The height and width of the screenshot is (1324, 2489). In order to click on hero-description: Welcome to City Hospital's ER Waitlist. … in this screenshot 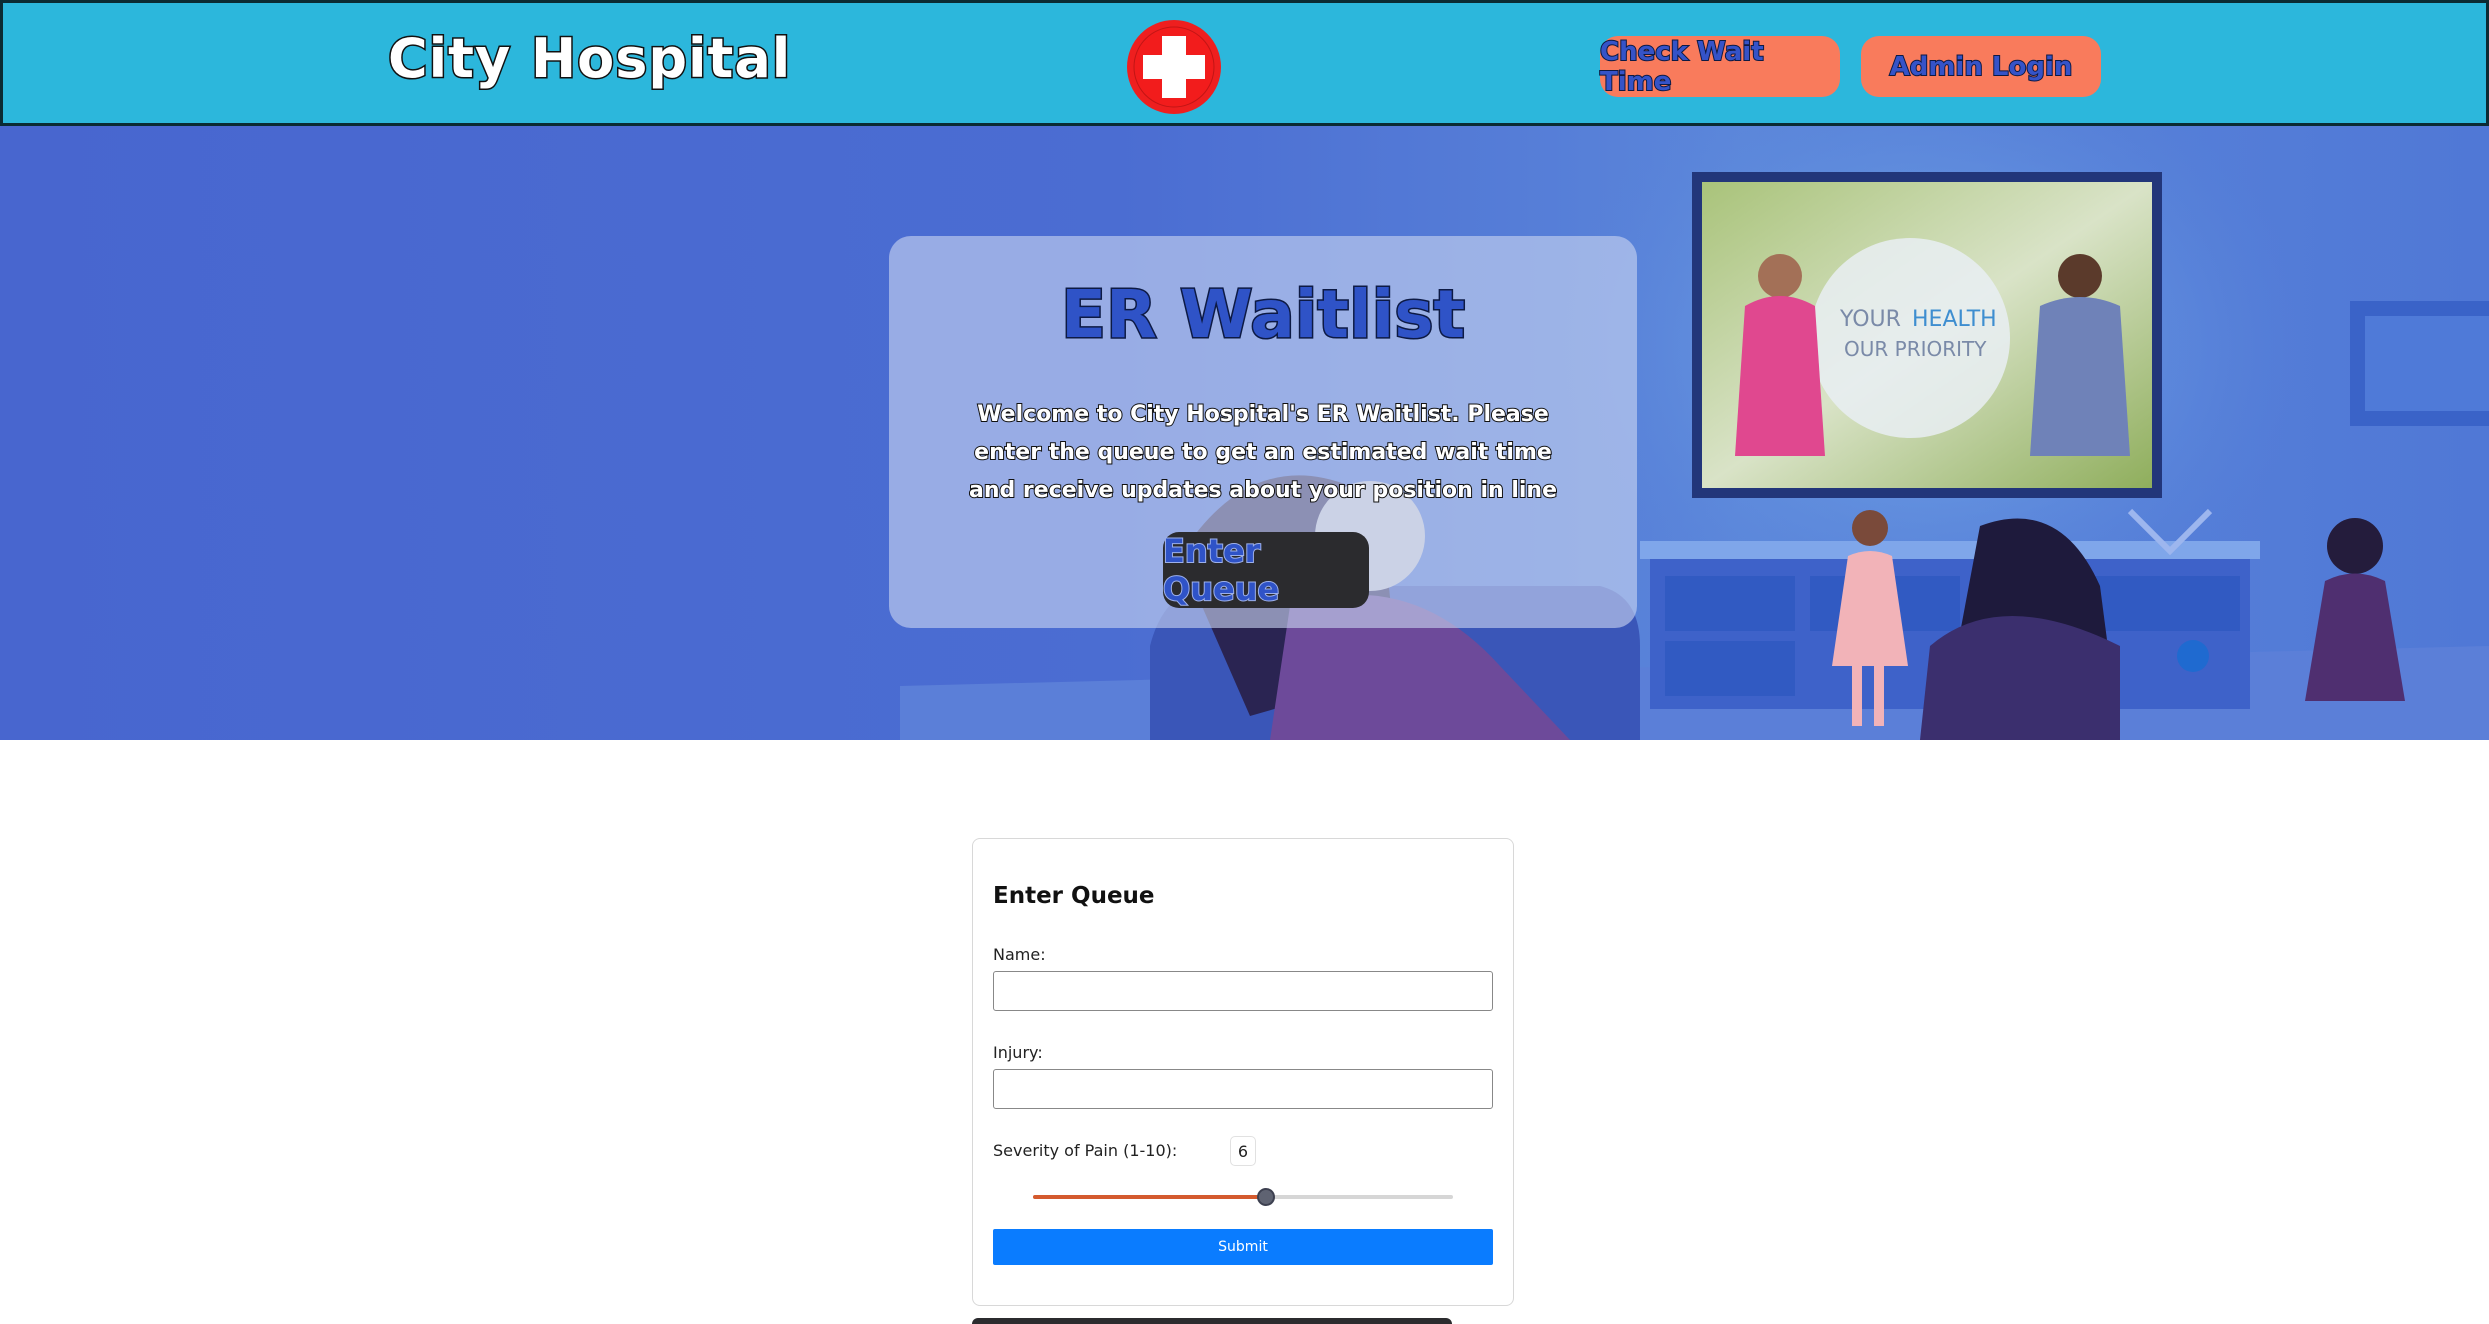, I will do `click(1263, 452)`.